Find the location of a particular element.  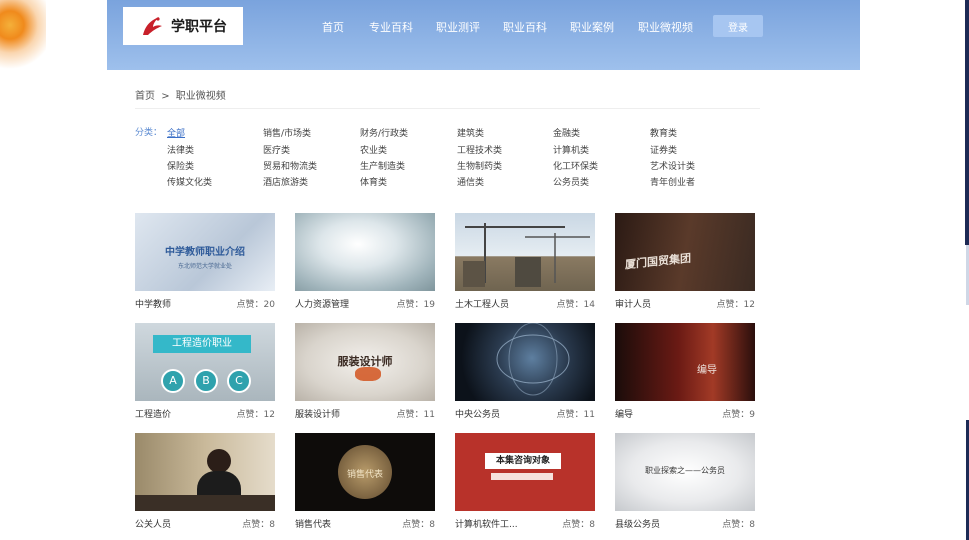

video-card: 职业探索之——公务员 县级公务员 点赞：8 is located at coordinates (685, 482).